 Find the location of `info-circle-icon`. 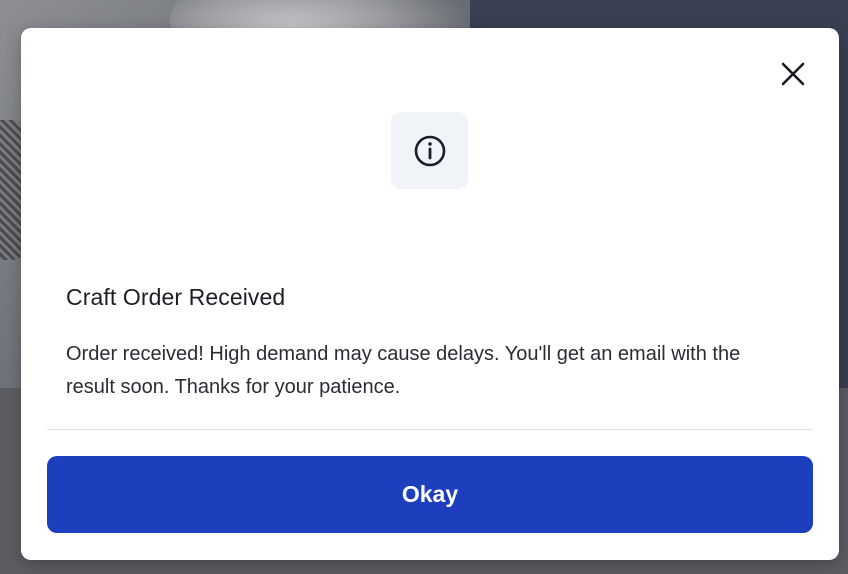

info-circle-icon is located at coordinates (429, 150).